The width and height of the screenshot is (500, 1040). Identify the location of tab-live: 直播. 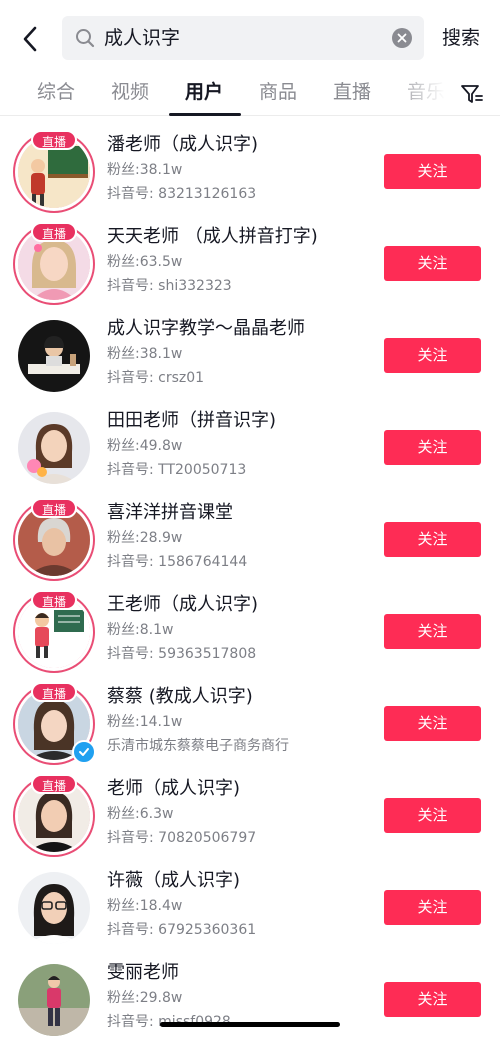
(352, 92).